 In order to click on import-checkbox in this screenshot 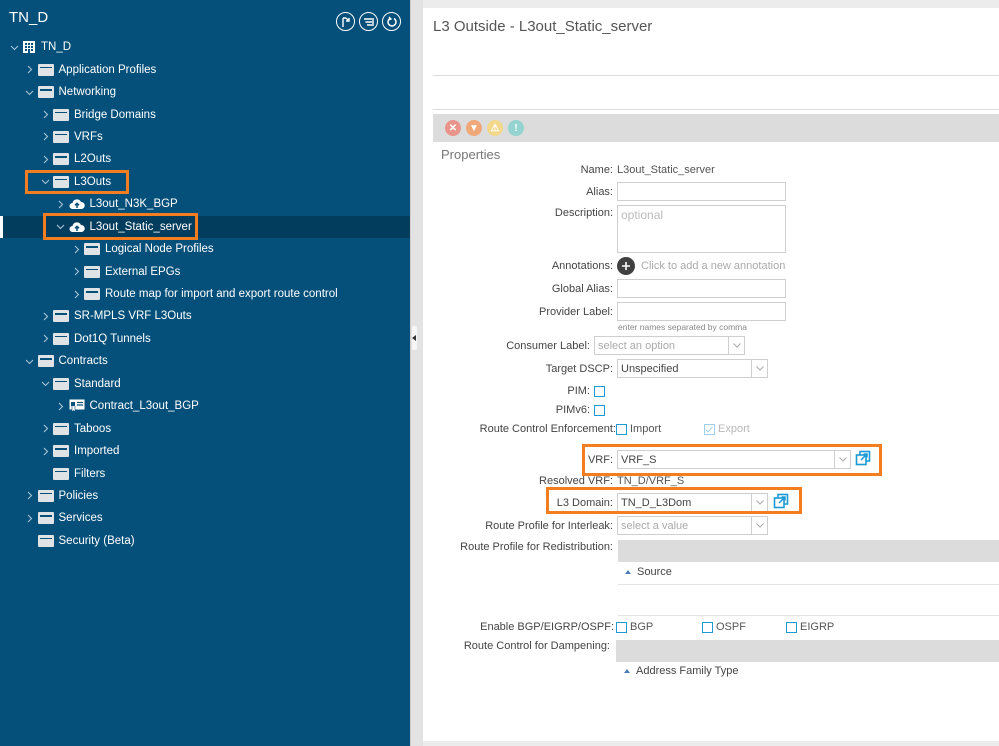, I will do `click(621, 429)`.